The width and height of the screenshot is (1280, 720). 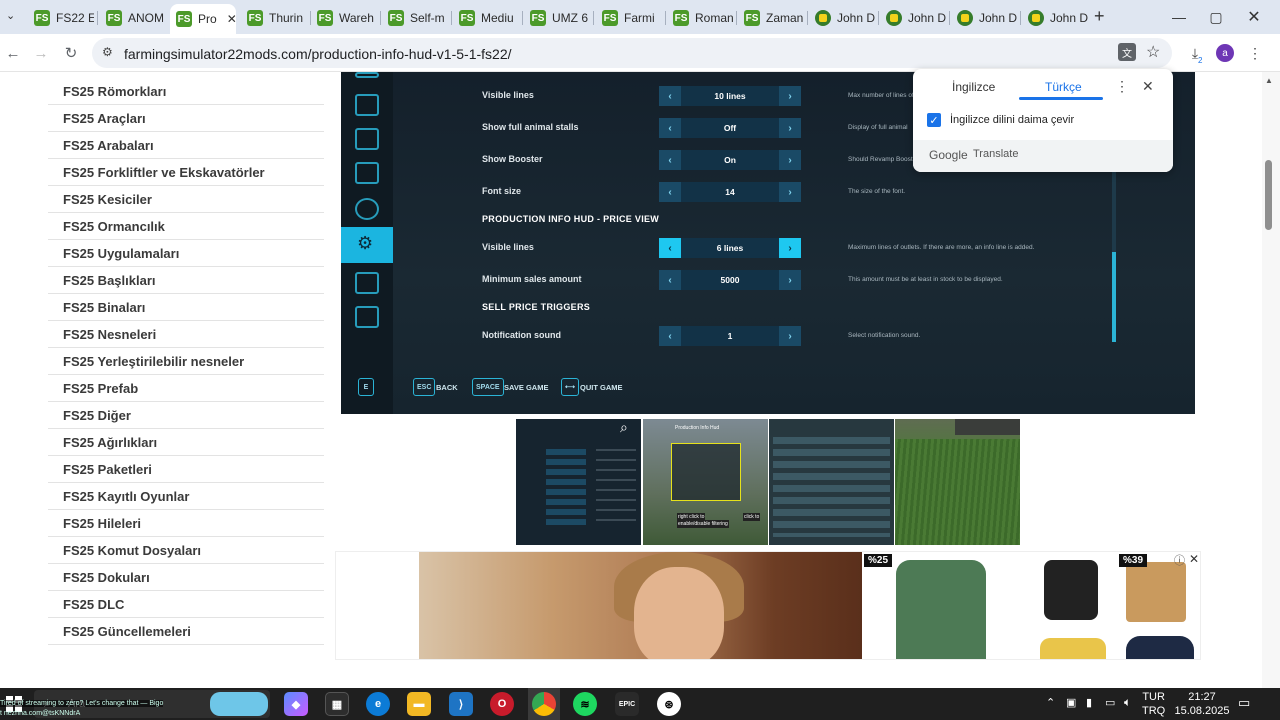 I want to click on steam-icon: ⊛, so click(x=669, y=704).